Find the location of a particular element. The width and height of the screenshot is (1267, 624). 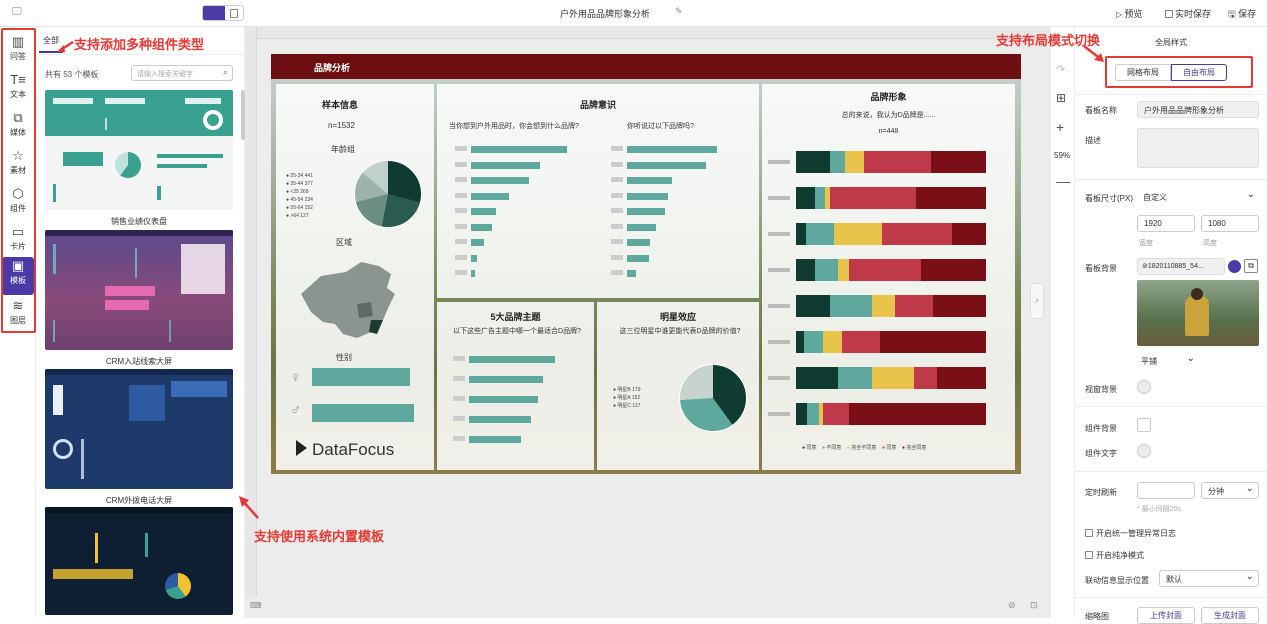

zoom-in-icon: + is located at coordinates (1060, 127).